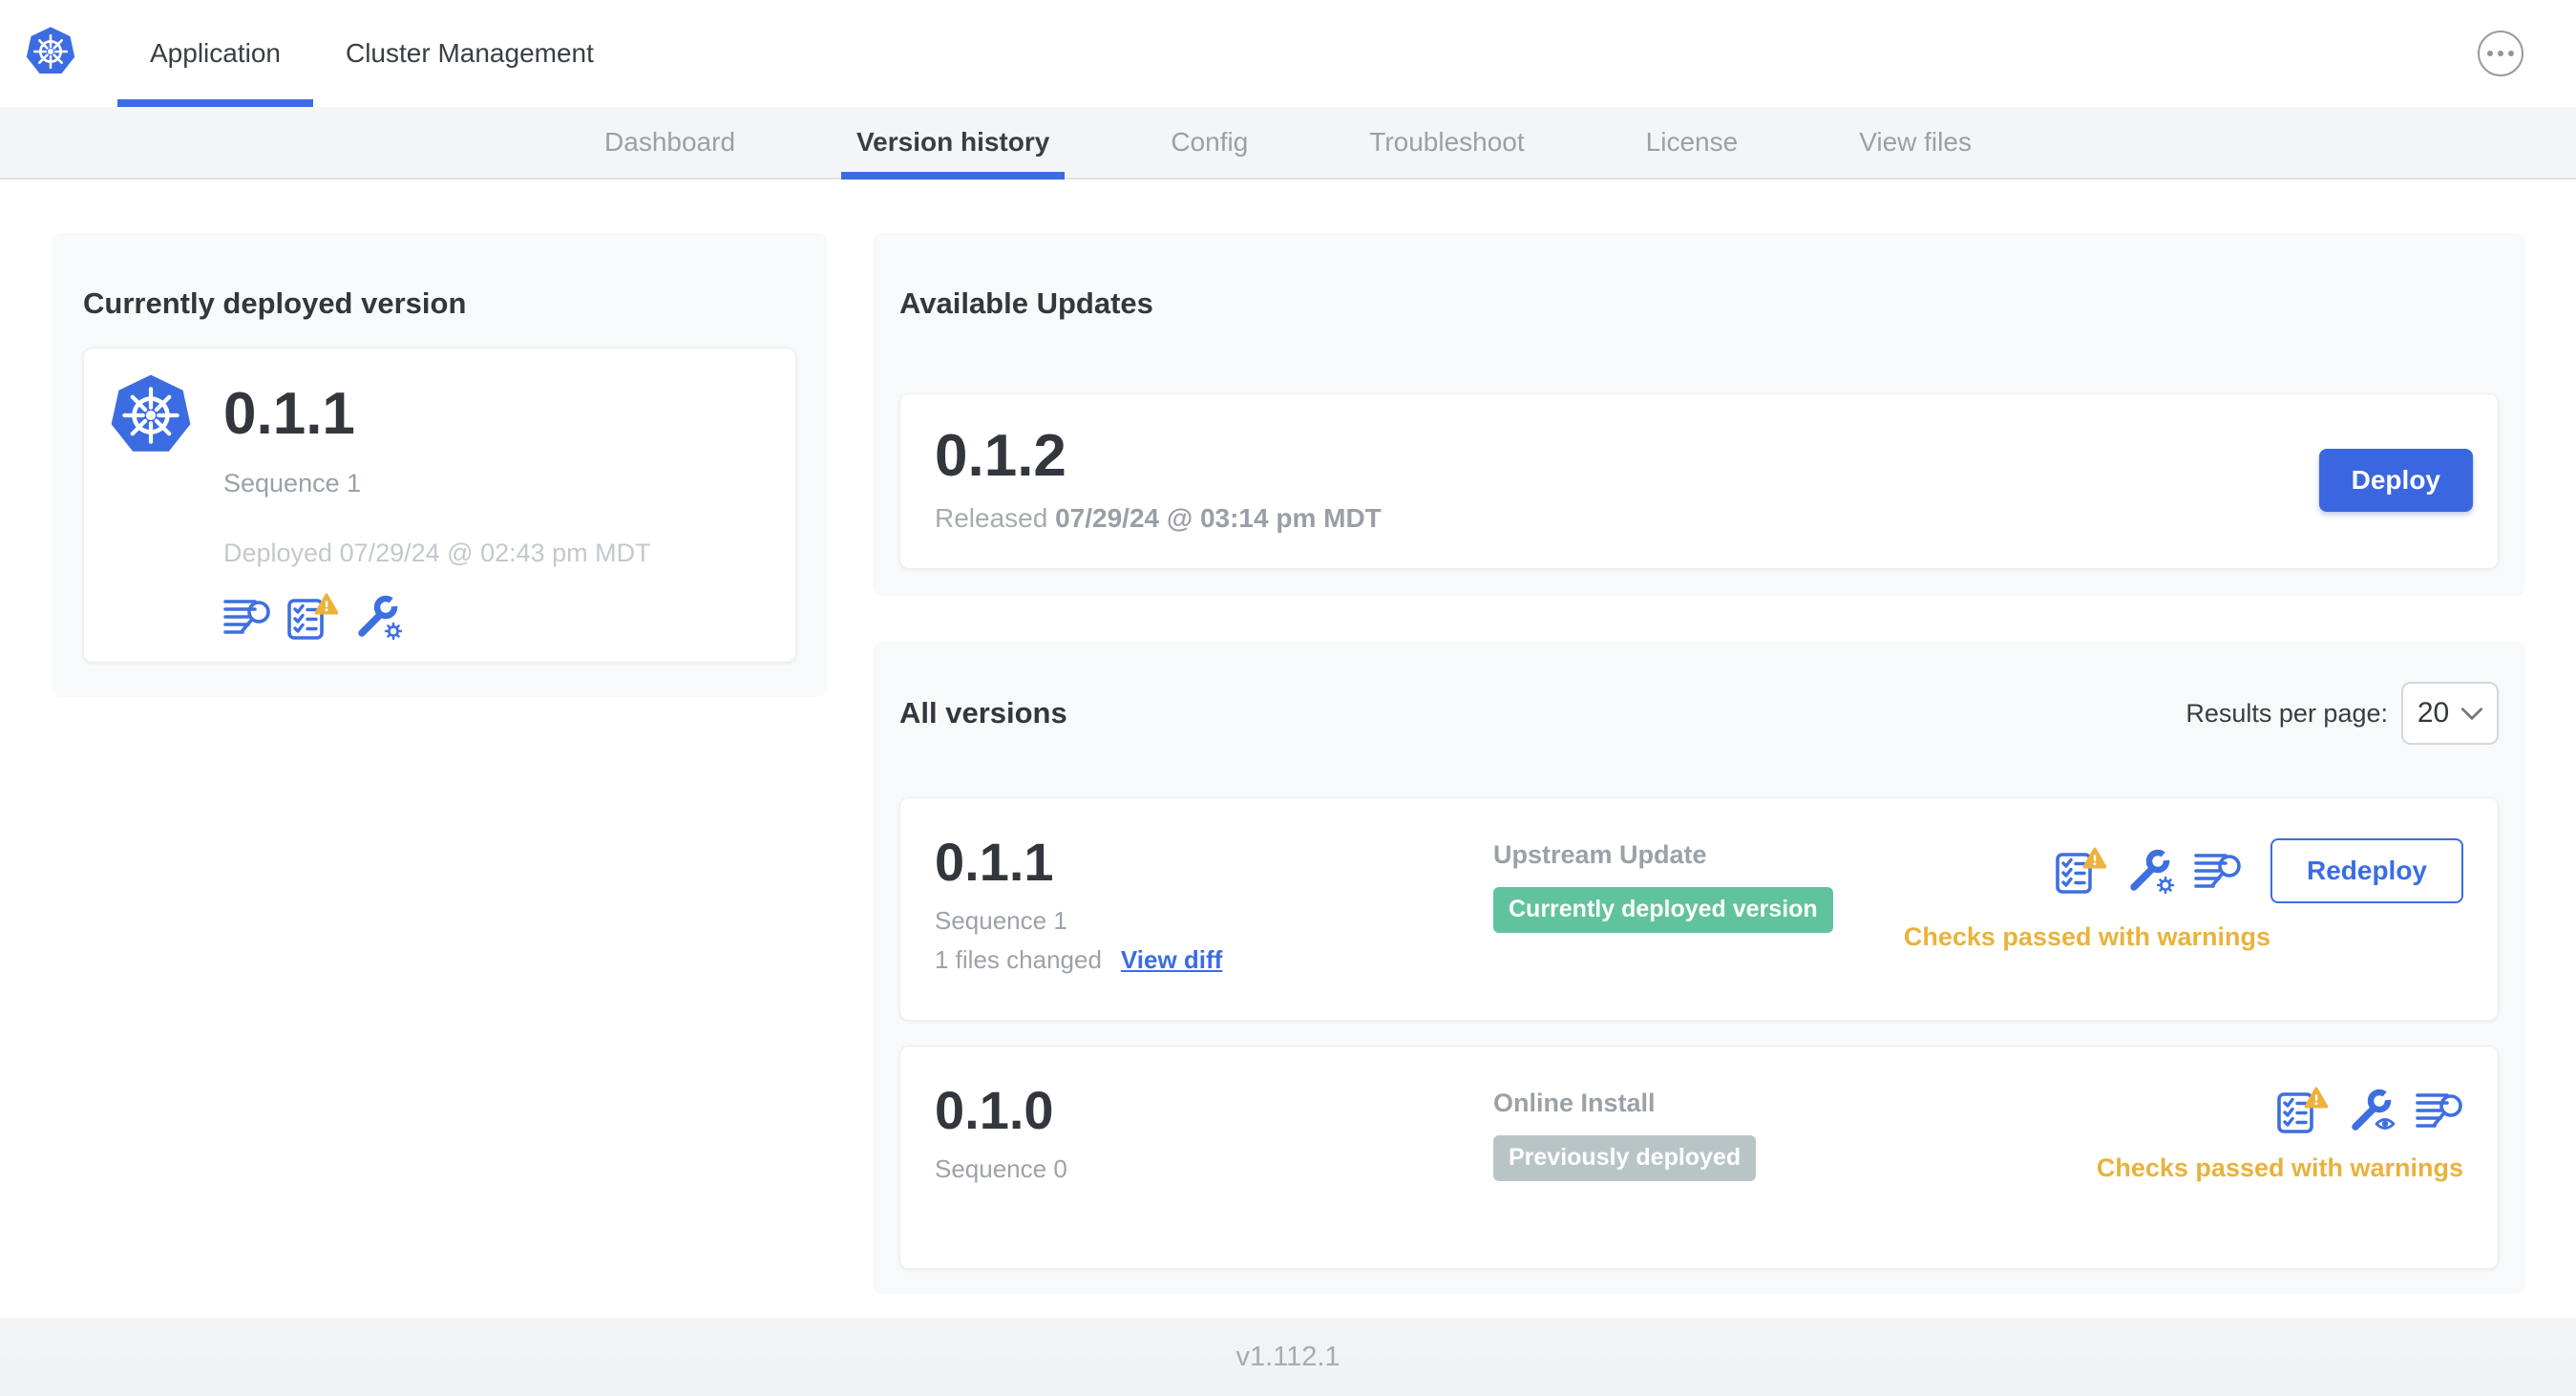 The image size is (2576, 1396). Describe the element at coordinates (292, 482) in the screenshot. I see `current-sequence: Sequence 1` at that location.